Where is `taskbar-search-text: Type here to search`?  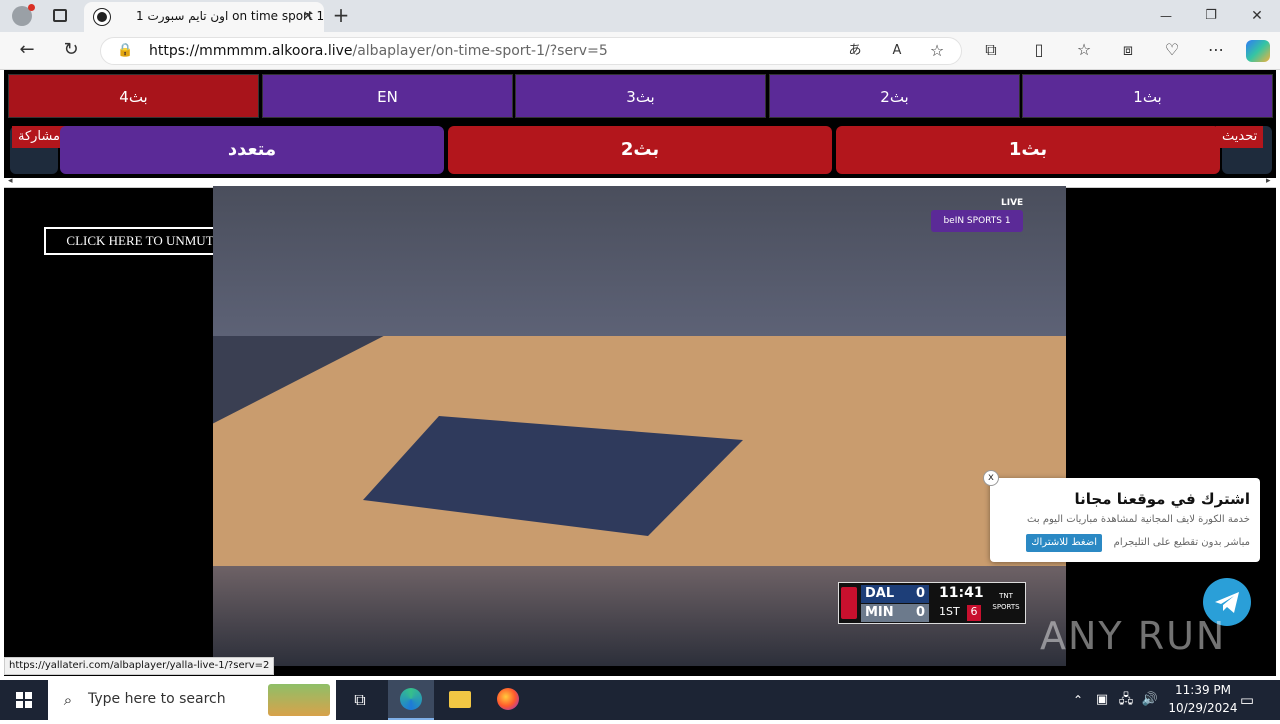
taskbar-search-text: Type here to search is located at coordinates (157, 699).